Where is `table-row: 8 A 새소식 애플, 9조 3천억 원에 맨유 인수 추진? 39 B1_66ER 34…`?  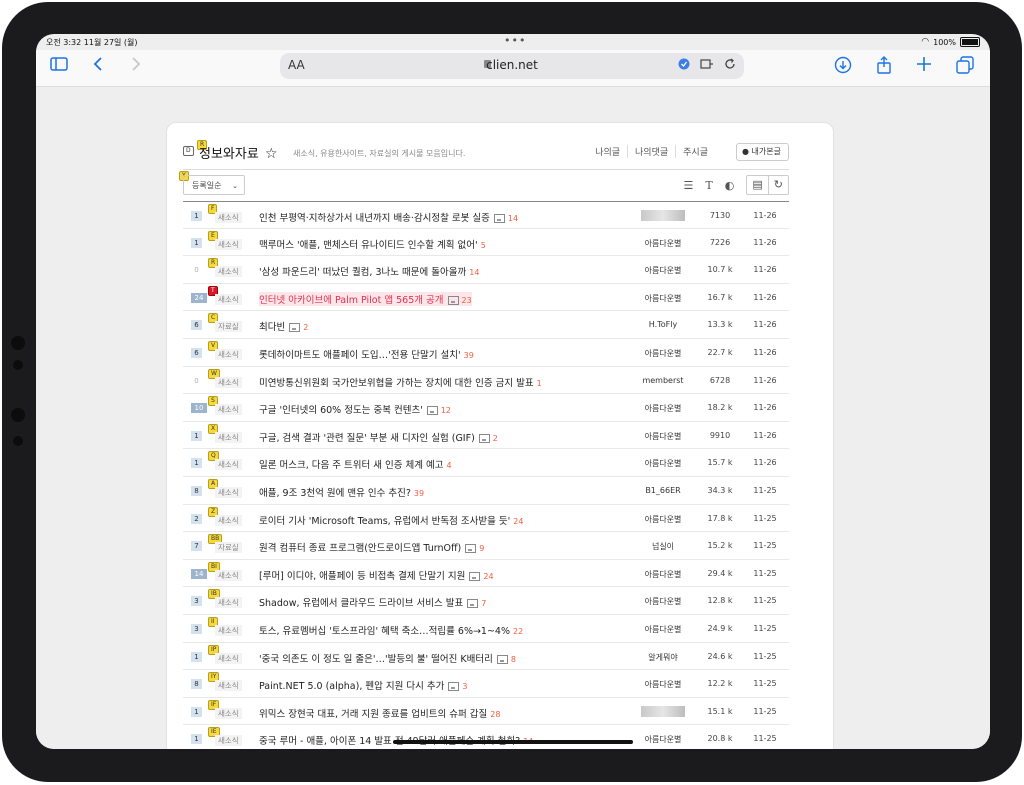 table-row: 8 A 새소식 애플, 9조 3천억 원에 맨유 인수 추진? 39 B1_66ER 34… is located at coordinates (486, 491).